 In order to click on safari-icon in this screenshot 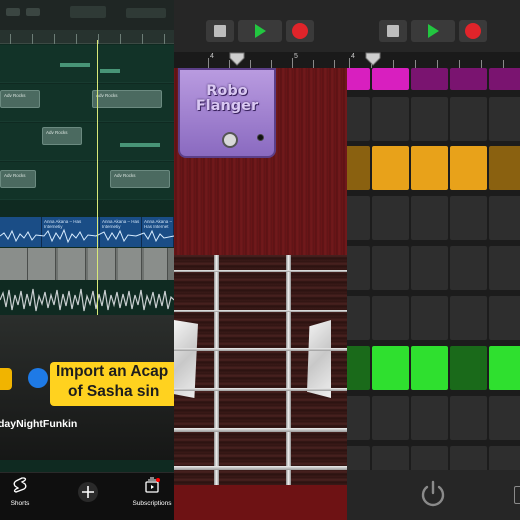, I will do `click(38, 378)`.